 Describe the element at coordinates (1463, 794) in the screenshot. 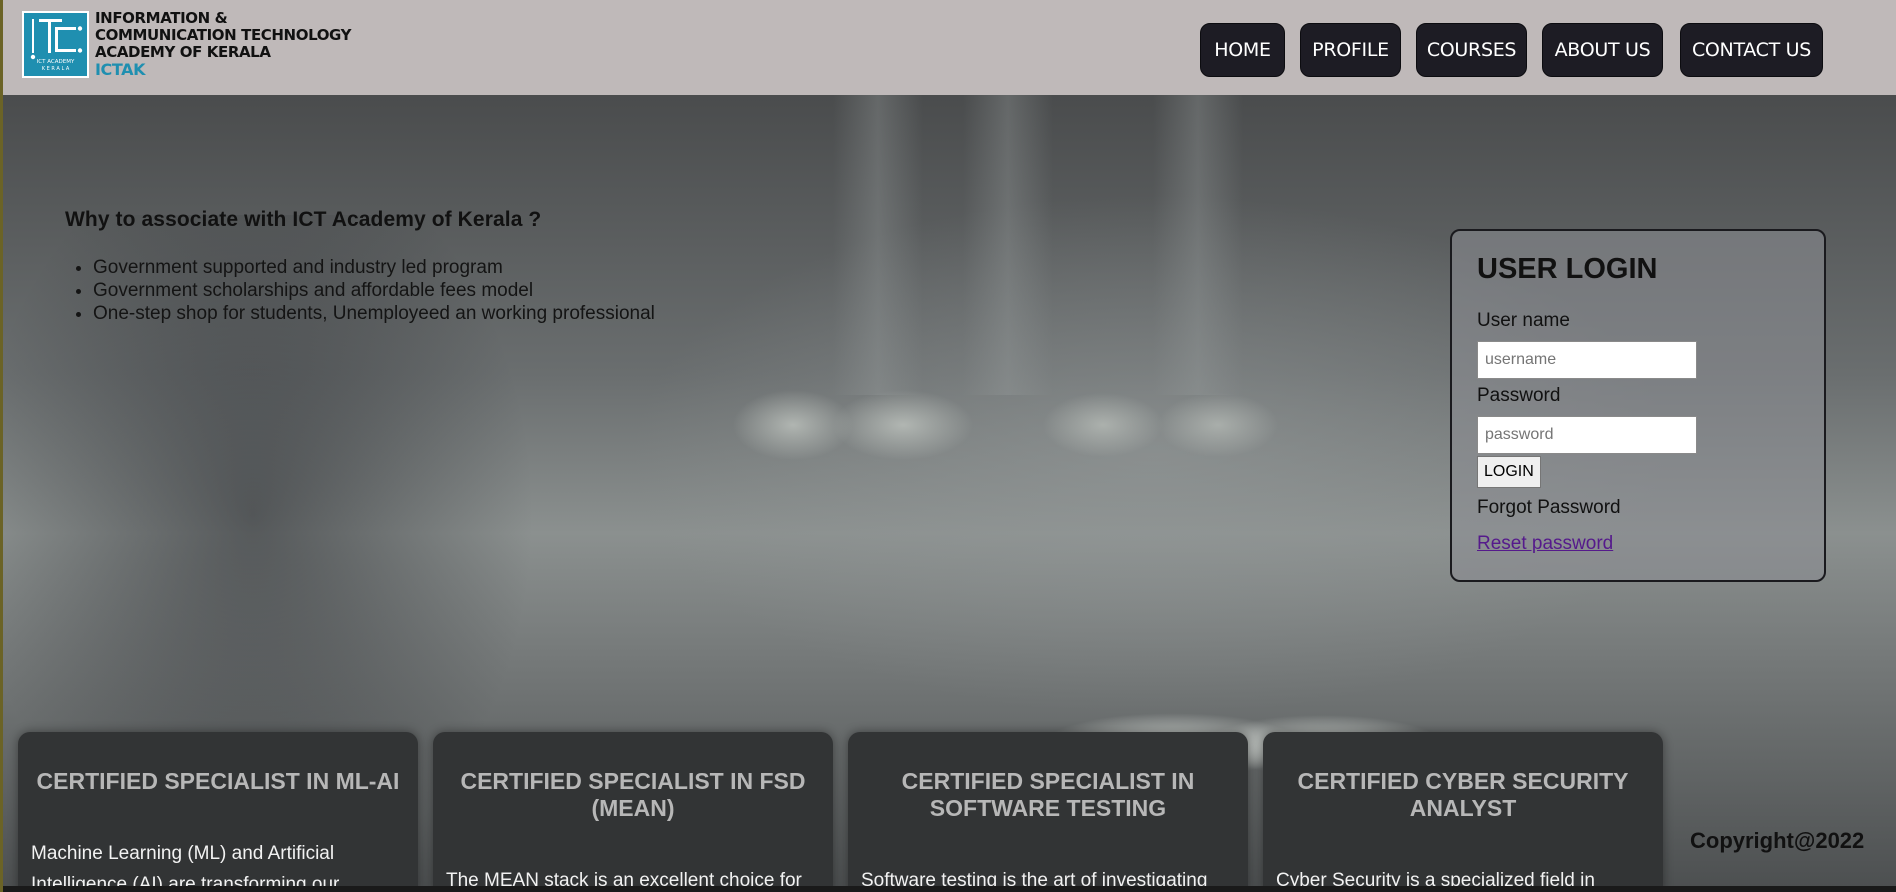

I see `course-title: CERTIFIED CYBER SECURITY ANALYST` at that location.